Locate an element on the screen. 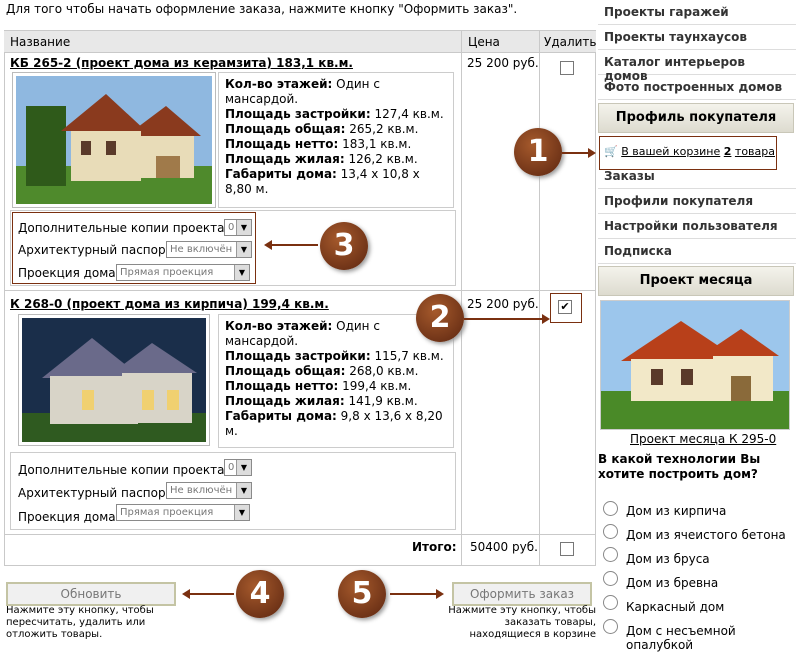 The image size is (796, 652). sidebar-item-settings: Настройки пользователя is located at coordinates (697, 226).